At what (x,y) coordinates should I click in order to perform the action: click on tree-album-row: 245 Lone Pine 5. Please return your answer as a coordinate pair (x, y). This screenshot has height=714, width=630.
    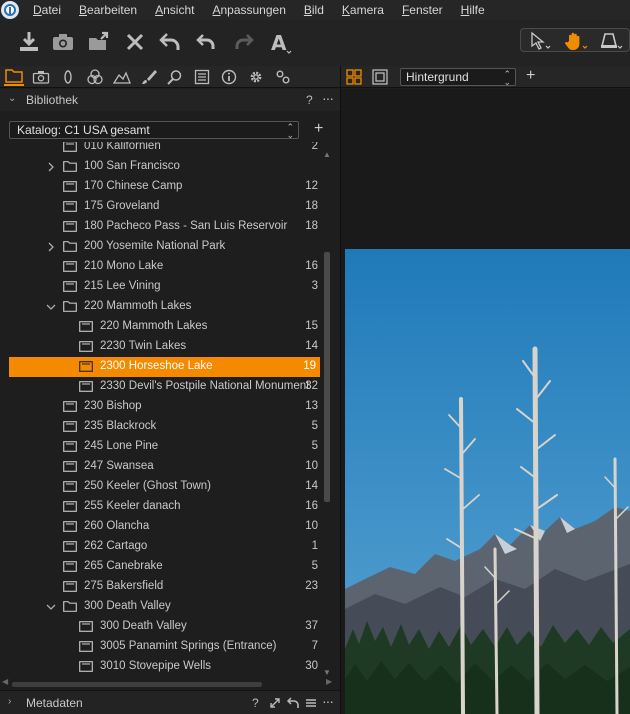
    Looking at the image, I should click on (161, 447).